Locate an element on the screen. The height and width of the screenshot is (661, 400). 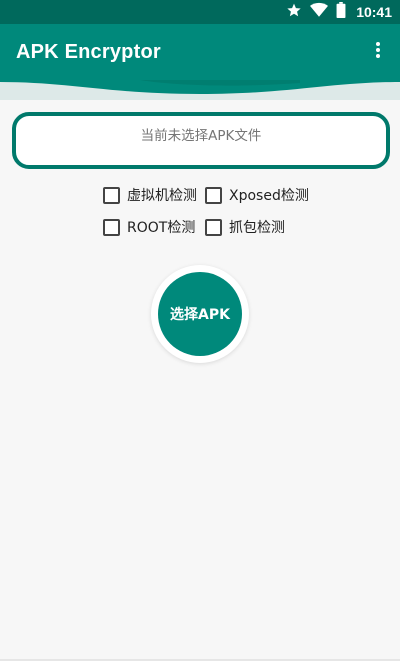
select-apk-button: 选择APK is located at coordinates (200, 314).